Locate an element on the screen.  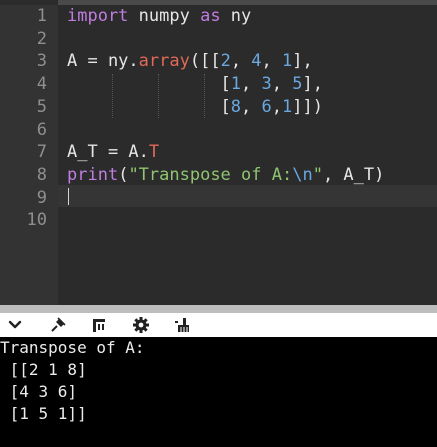
settings-button is located at coordinates (141, 325).